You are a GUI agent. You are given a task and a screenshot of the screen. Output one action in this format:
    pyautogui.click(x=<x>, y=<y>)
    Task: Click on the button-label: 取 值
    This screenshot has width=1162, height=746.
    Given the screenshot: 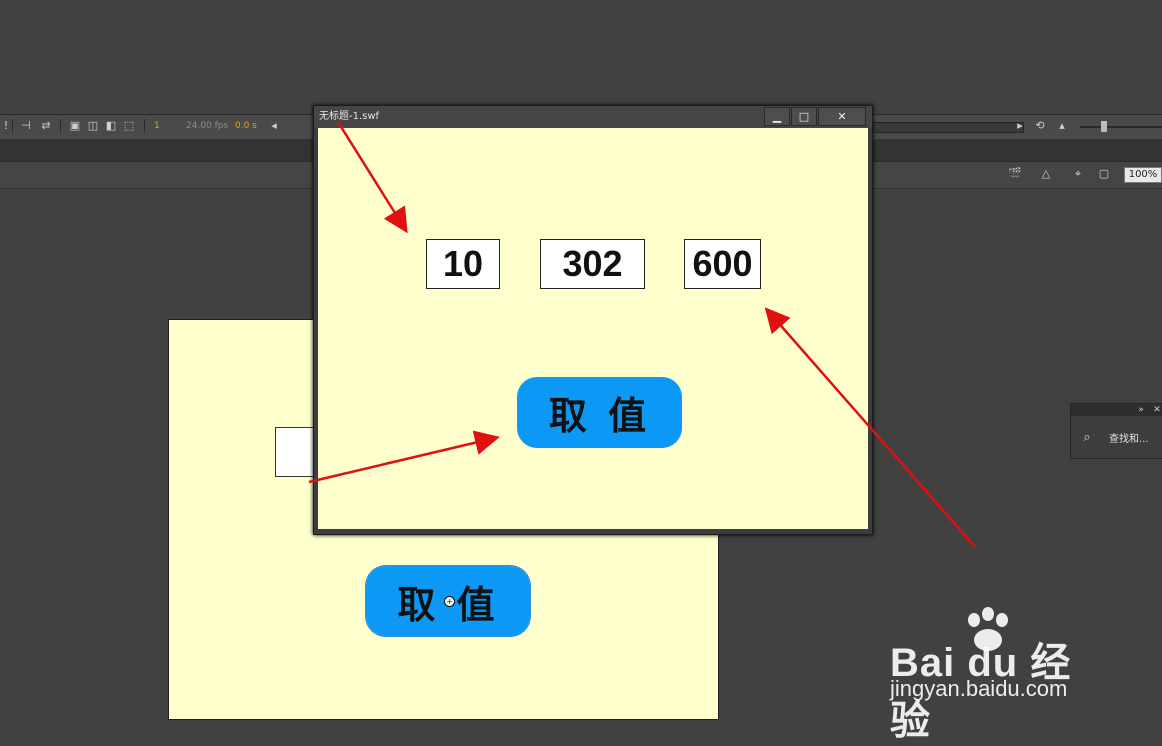 What is the action you would take?
    pyautogui.click(x=599, y=416)
    